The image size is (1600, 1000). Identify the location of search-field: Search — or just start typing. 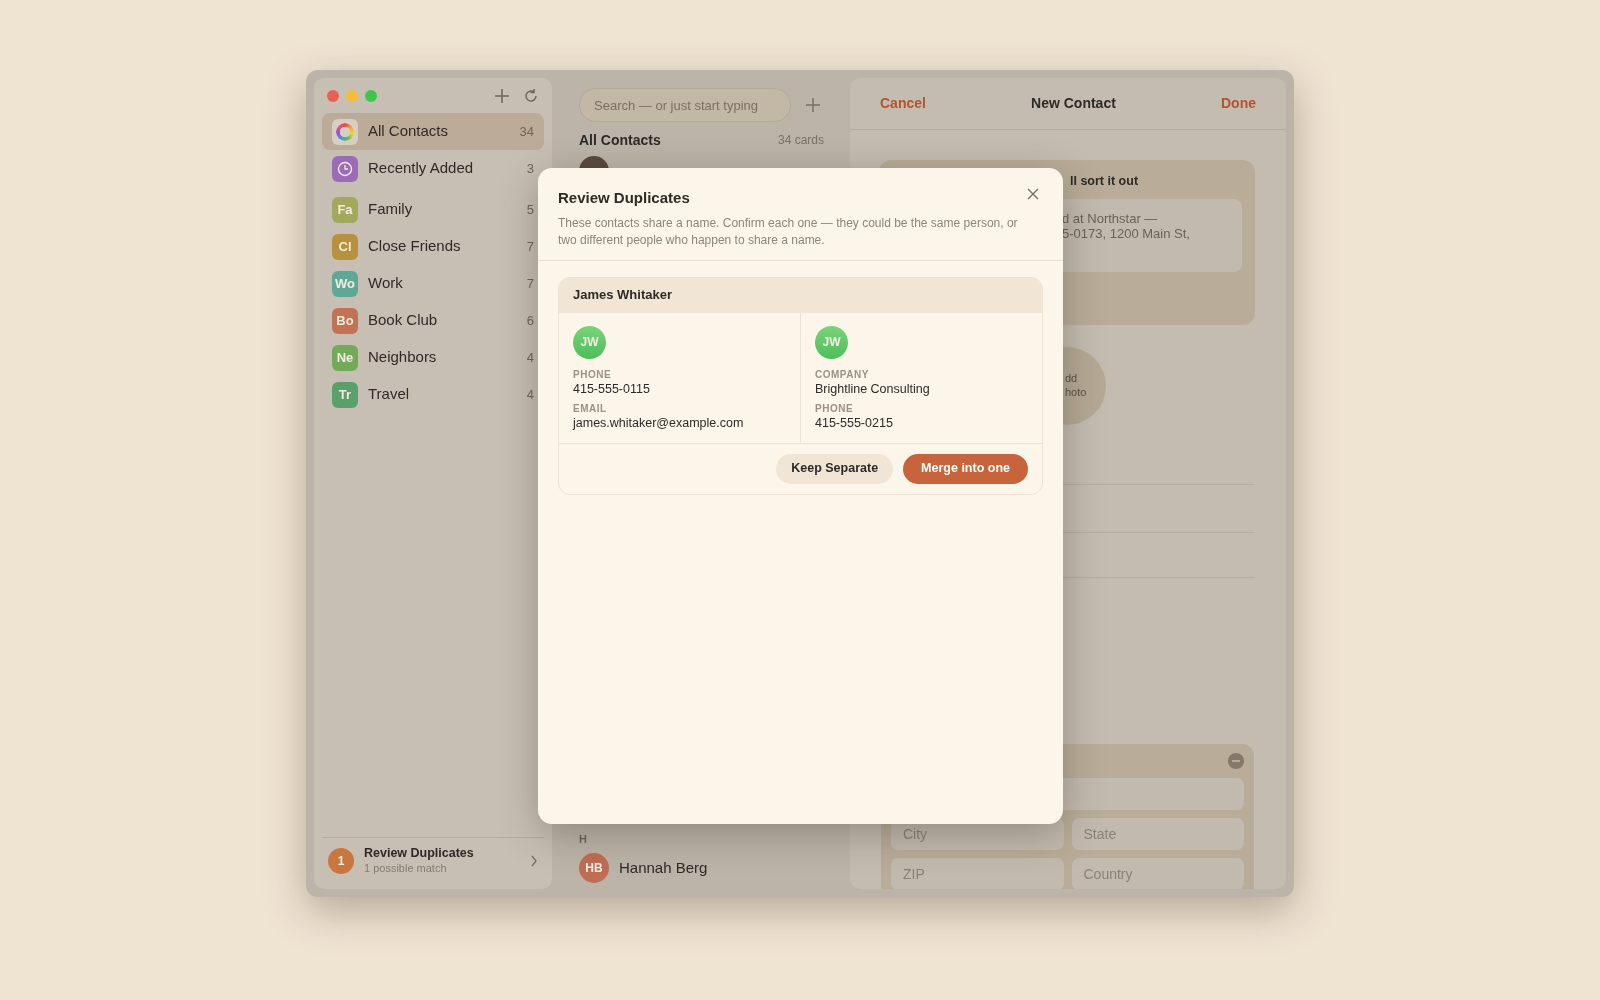
(685, 105).